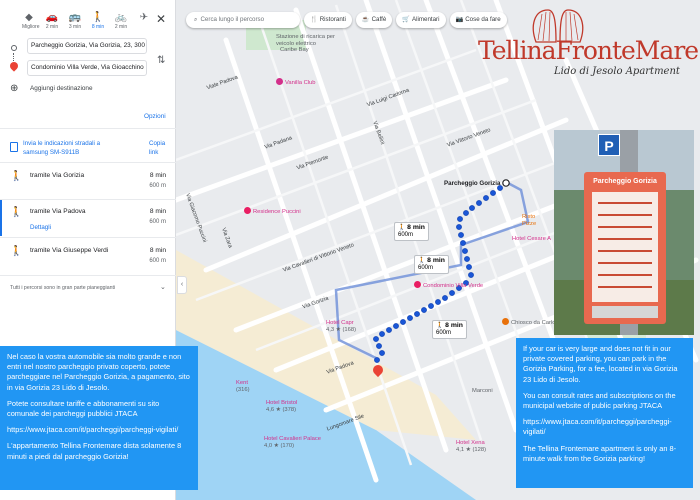 This screenshot has width=700, height=500. What do you see at coordinates (98, 21) in the screenshot?
I see `mode-walk: 🚶 8 min` at bounding box center [98, 21].